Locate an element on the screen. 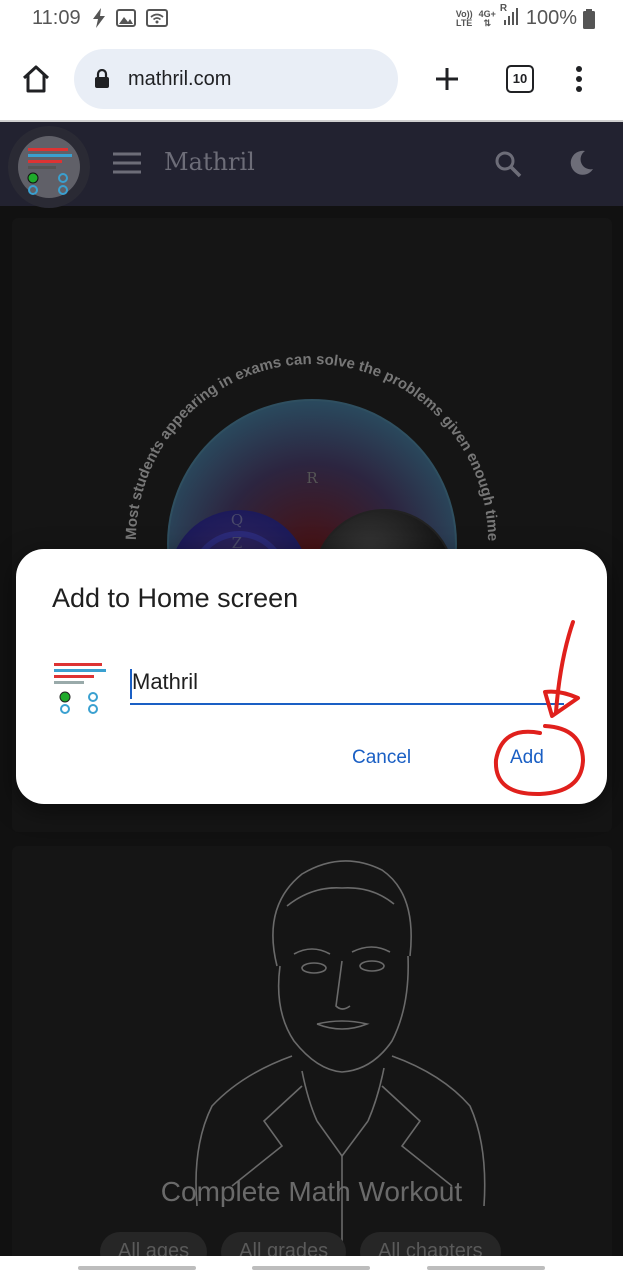 This screenshot has height=1280, width=623. more-options-icon is located at coordinates (579, 79).